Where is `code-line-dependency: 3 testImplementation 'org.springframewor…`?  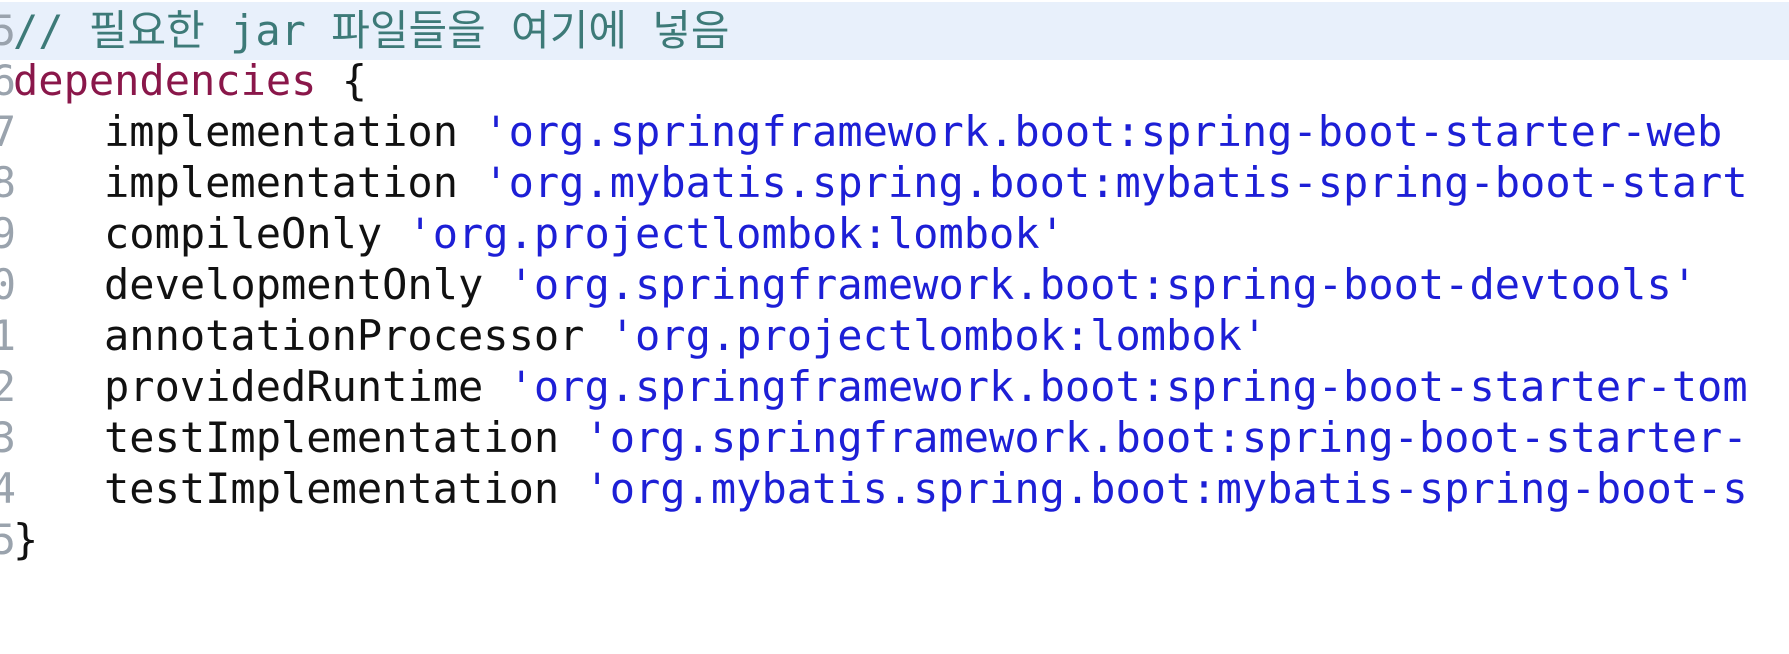
code-line-dependency: 3 testImplementation 'org.springframewor… is located at coordinates (894, 438).